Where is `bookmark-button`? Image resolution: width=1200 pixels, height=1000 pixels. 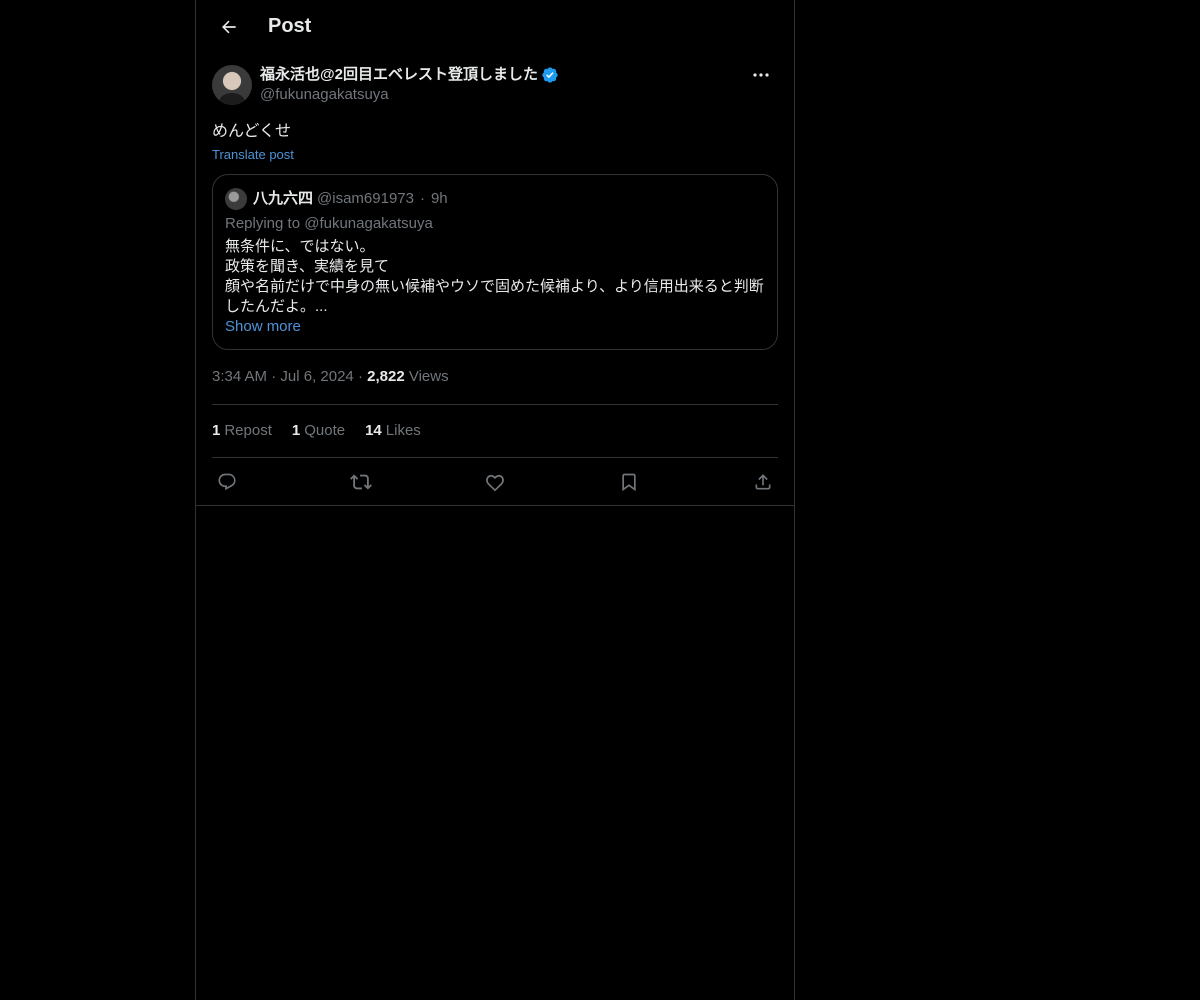 bookmark-button is located at coordinates (629, 482).